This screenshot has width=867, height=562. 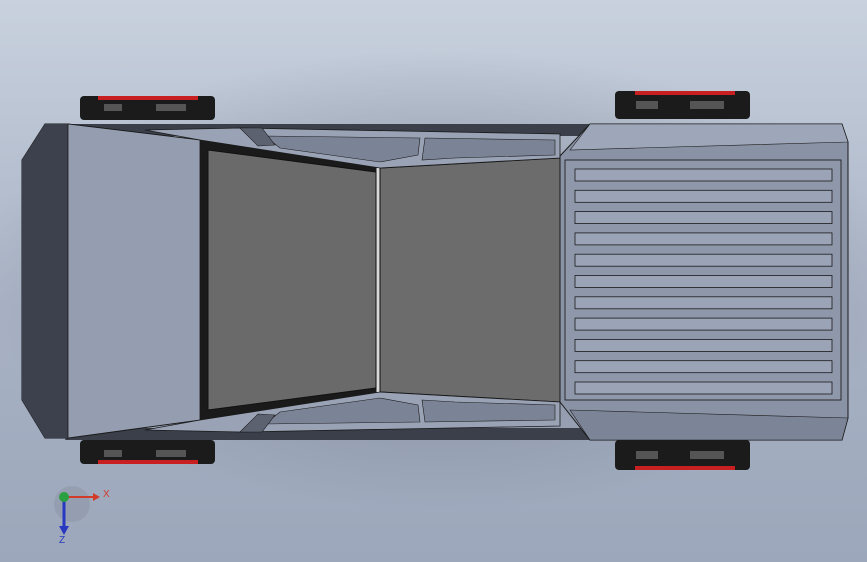 I want to click on triad-z-label: Z, so click(x=62, y=540).